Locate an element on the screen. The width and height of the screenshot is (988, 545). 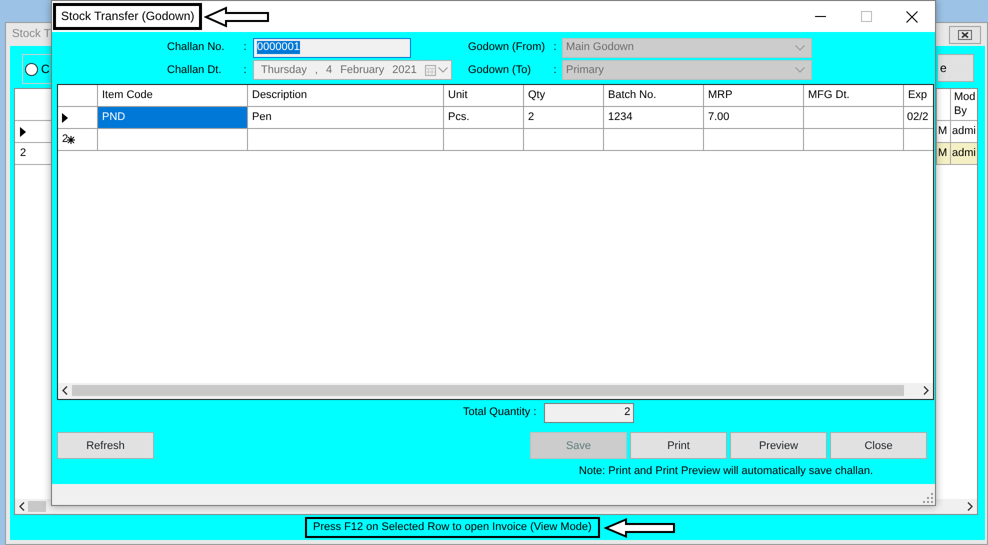
print-button: Print is located at coordinates (678, 446).